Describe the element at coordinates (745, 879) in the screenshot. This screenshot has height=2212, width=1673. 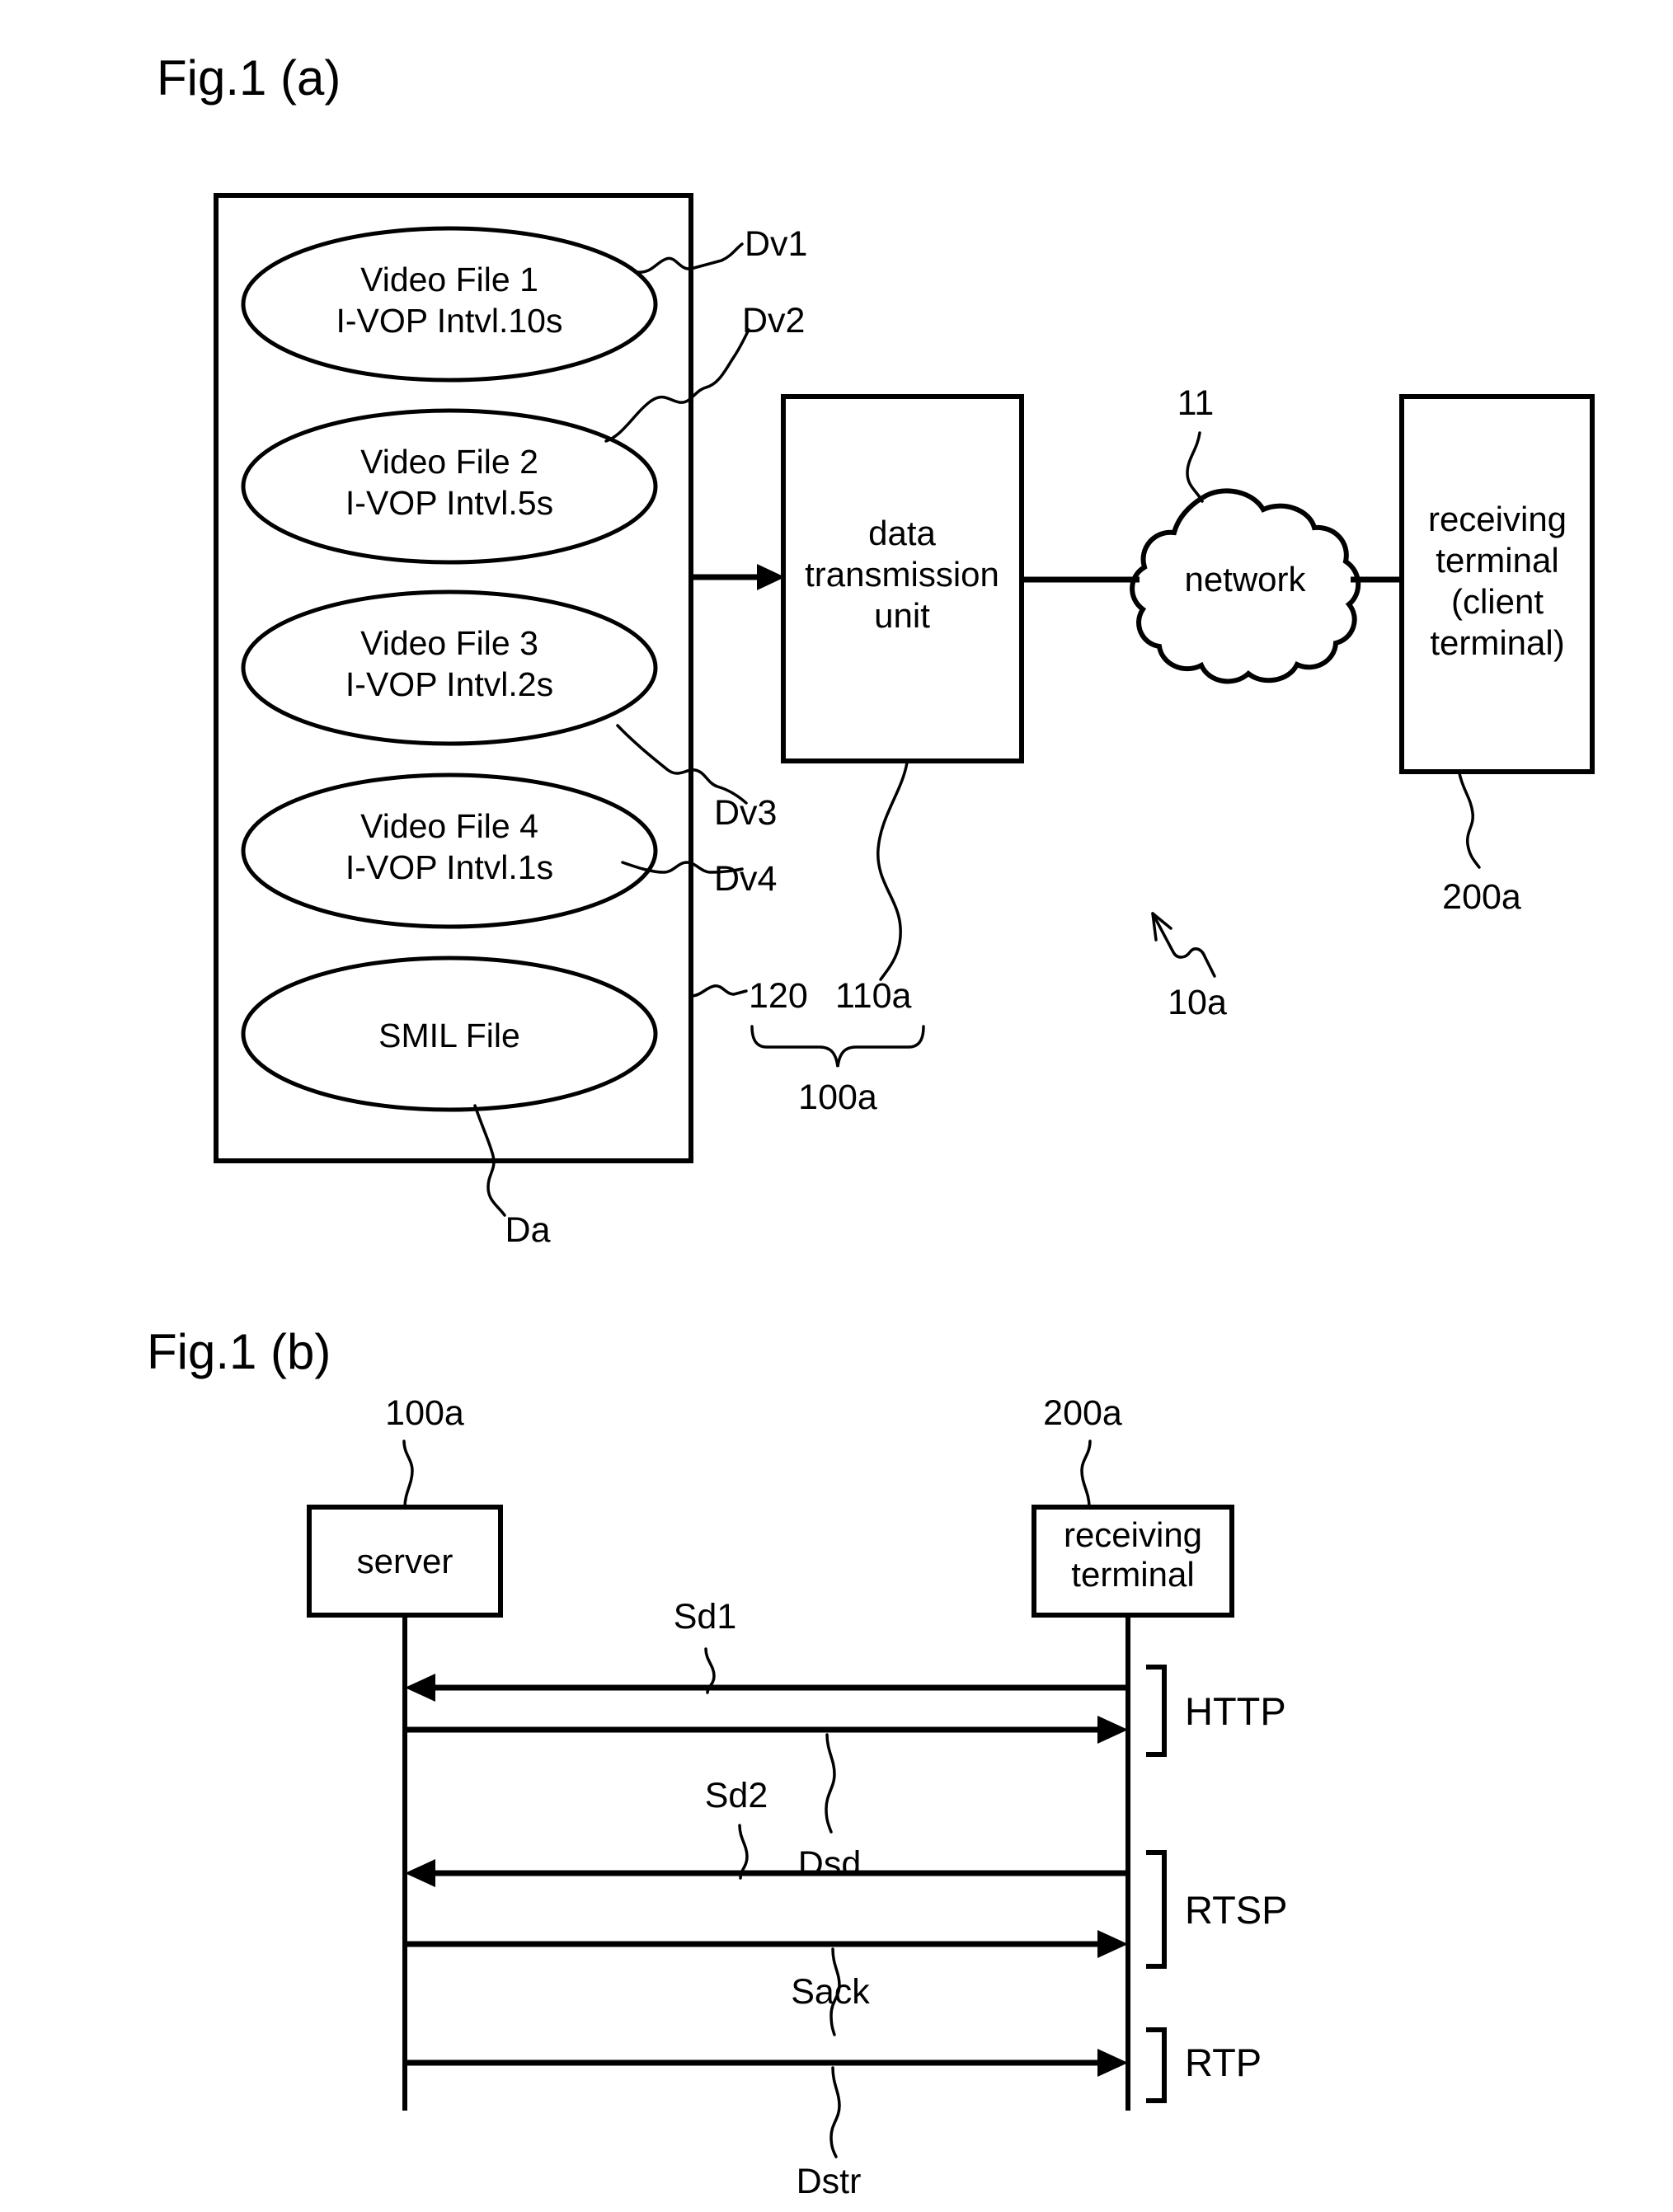
I see `dv4-reference-label: Dv4` at that location.